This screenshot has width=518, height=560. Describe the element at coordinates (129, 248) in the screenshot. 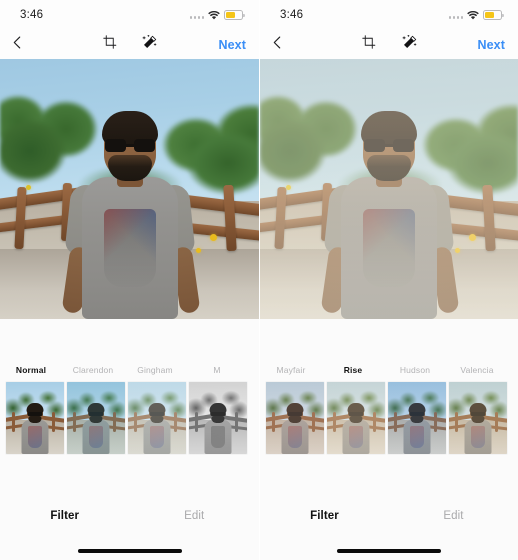

I see `photo-tshirt-print` at that location.